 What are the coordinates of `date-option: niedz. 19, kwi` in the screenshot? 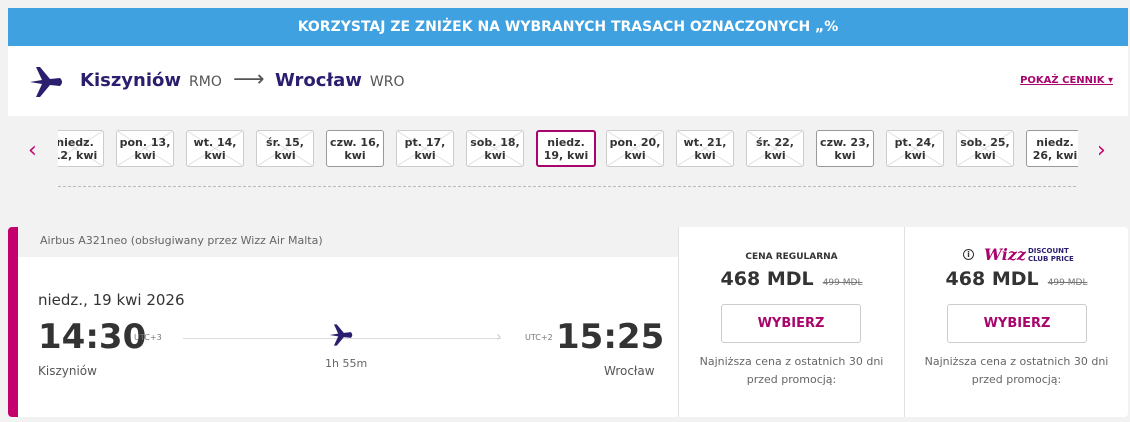 It's located at (566, 148).